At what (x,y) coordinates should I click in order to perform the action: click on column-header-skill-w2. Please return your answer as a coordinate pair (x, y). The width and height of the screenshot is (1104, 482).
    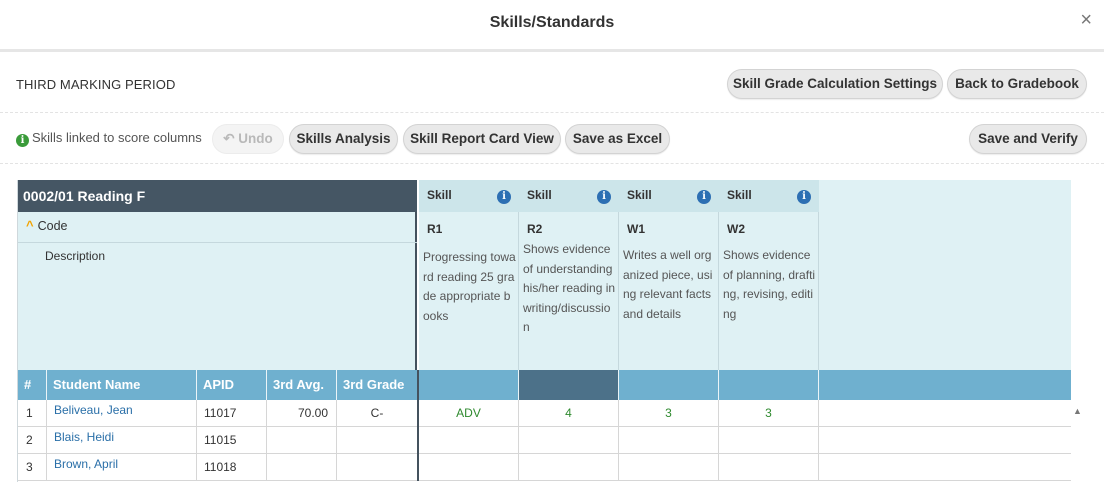
    Looking at the image, I should click on (769, 385).